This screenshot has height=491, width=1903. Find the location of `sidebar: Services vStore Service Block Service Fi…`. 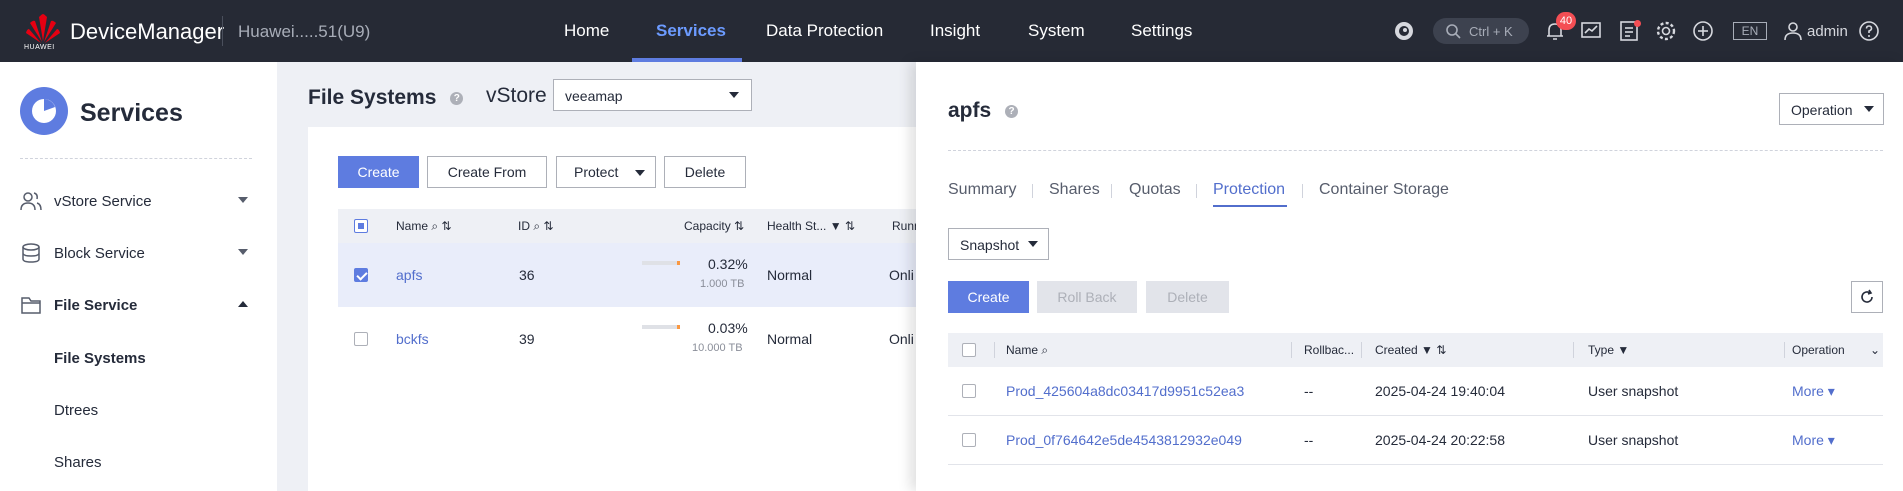

sidebar: Services vStore Service Block Service Fi… is located at coordinates (138, 276).